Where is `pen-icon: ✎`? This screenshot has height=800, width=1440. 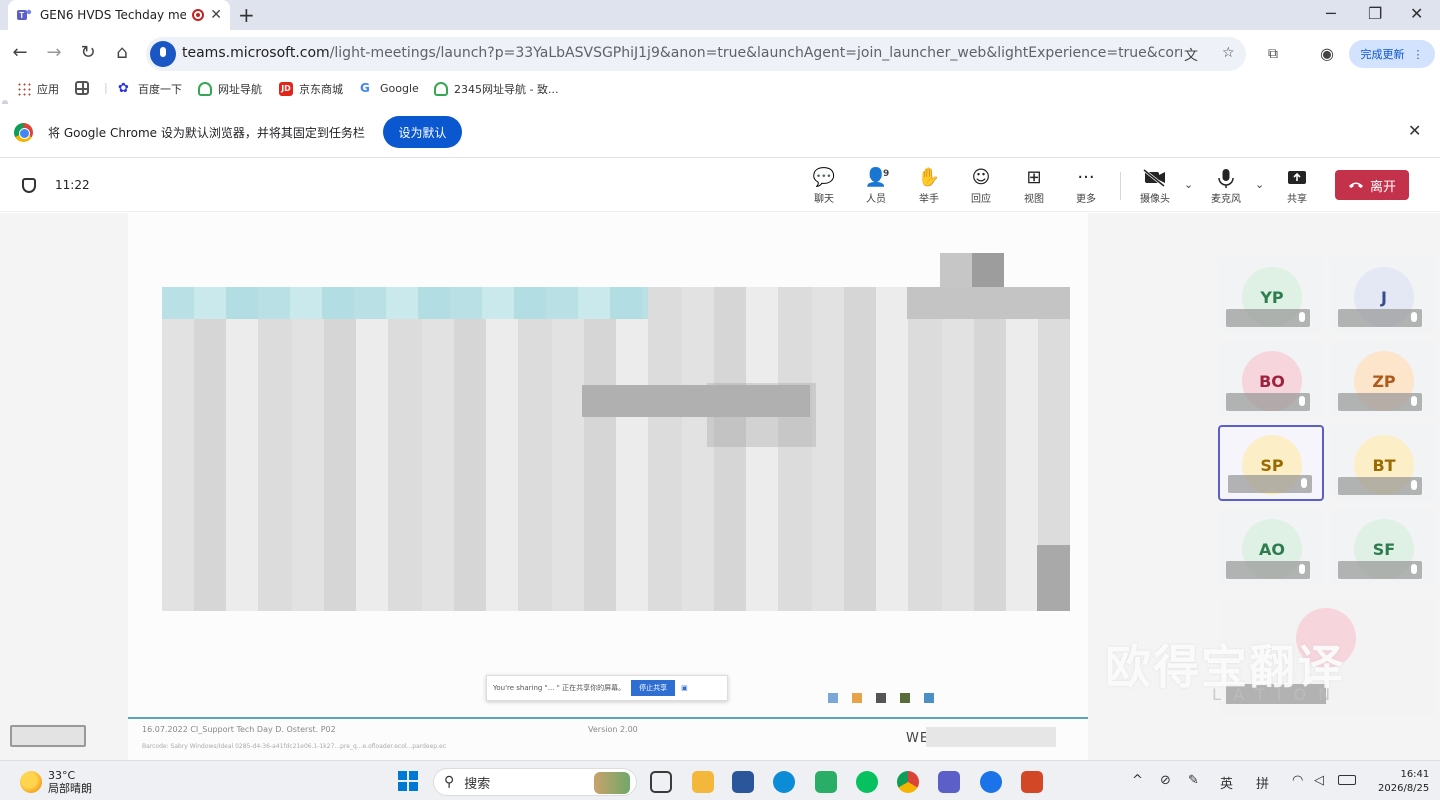 pen-icon: ✎ is located at coordinates (1193, 780).